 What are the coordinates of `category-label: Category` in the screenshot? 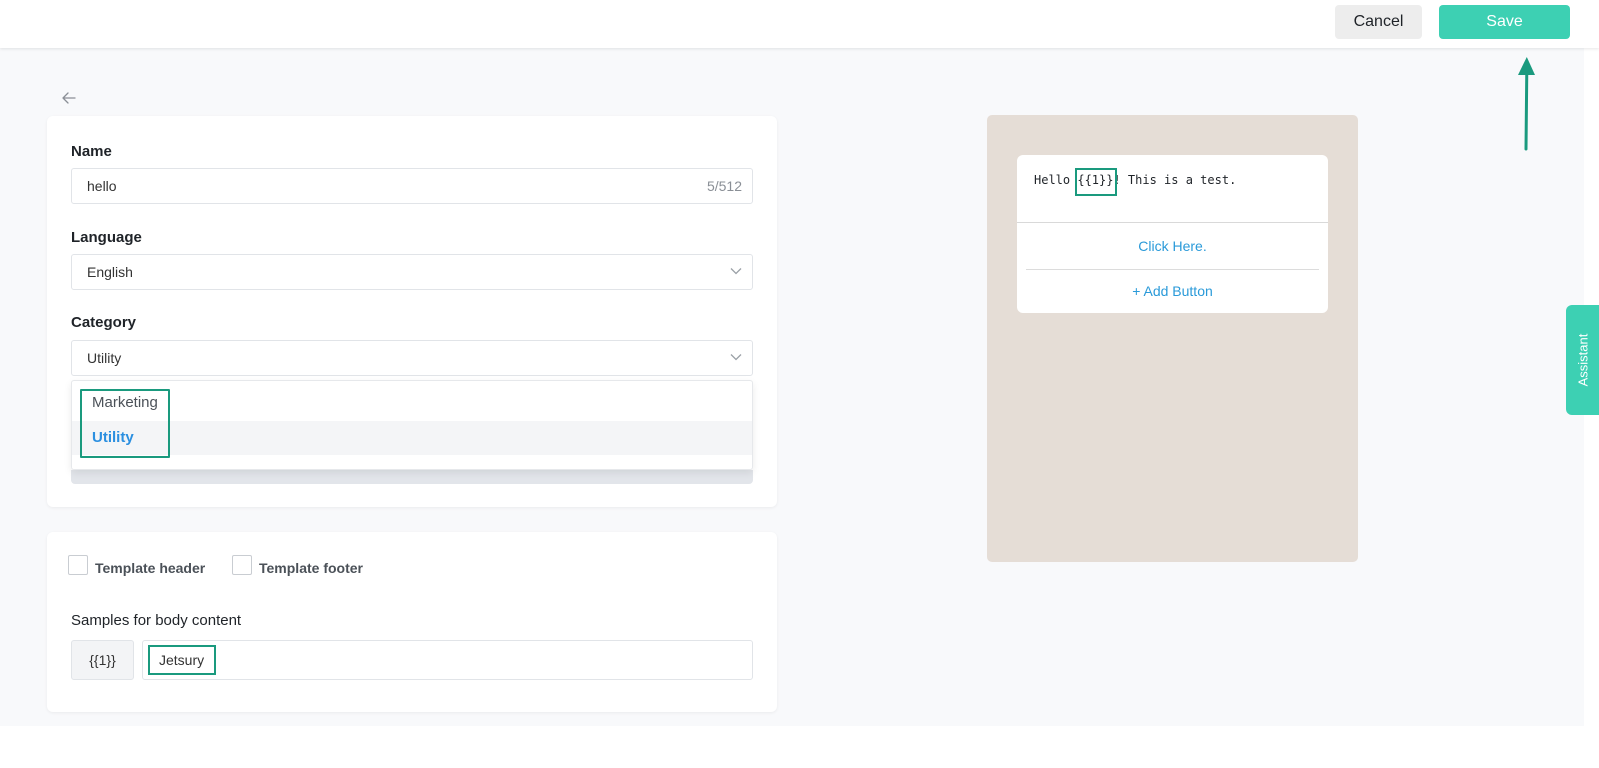 It's located at (104, 322).